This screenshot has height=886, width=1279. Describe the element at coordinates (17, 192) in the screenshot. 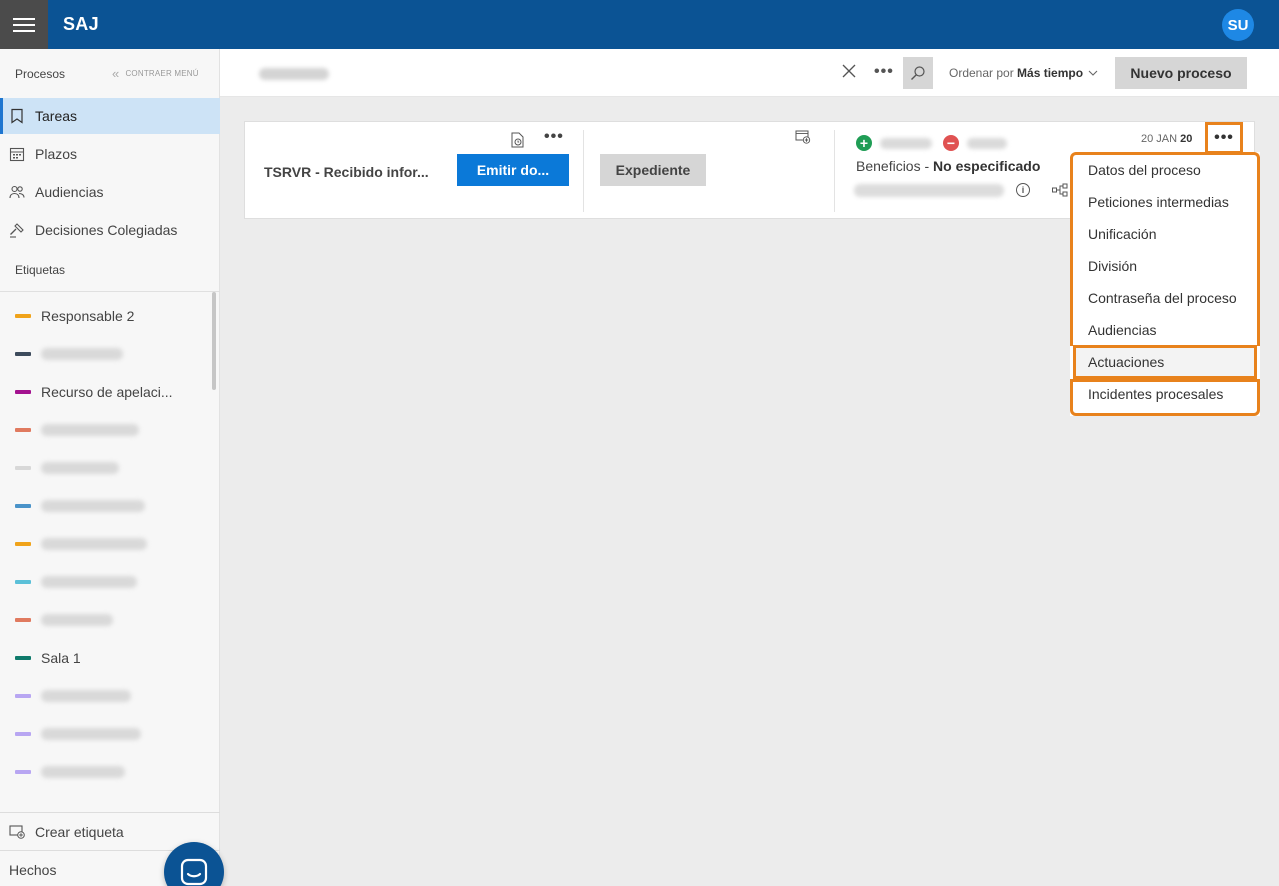

I see `people-icon` at that location.